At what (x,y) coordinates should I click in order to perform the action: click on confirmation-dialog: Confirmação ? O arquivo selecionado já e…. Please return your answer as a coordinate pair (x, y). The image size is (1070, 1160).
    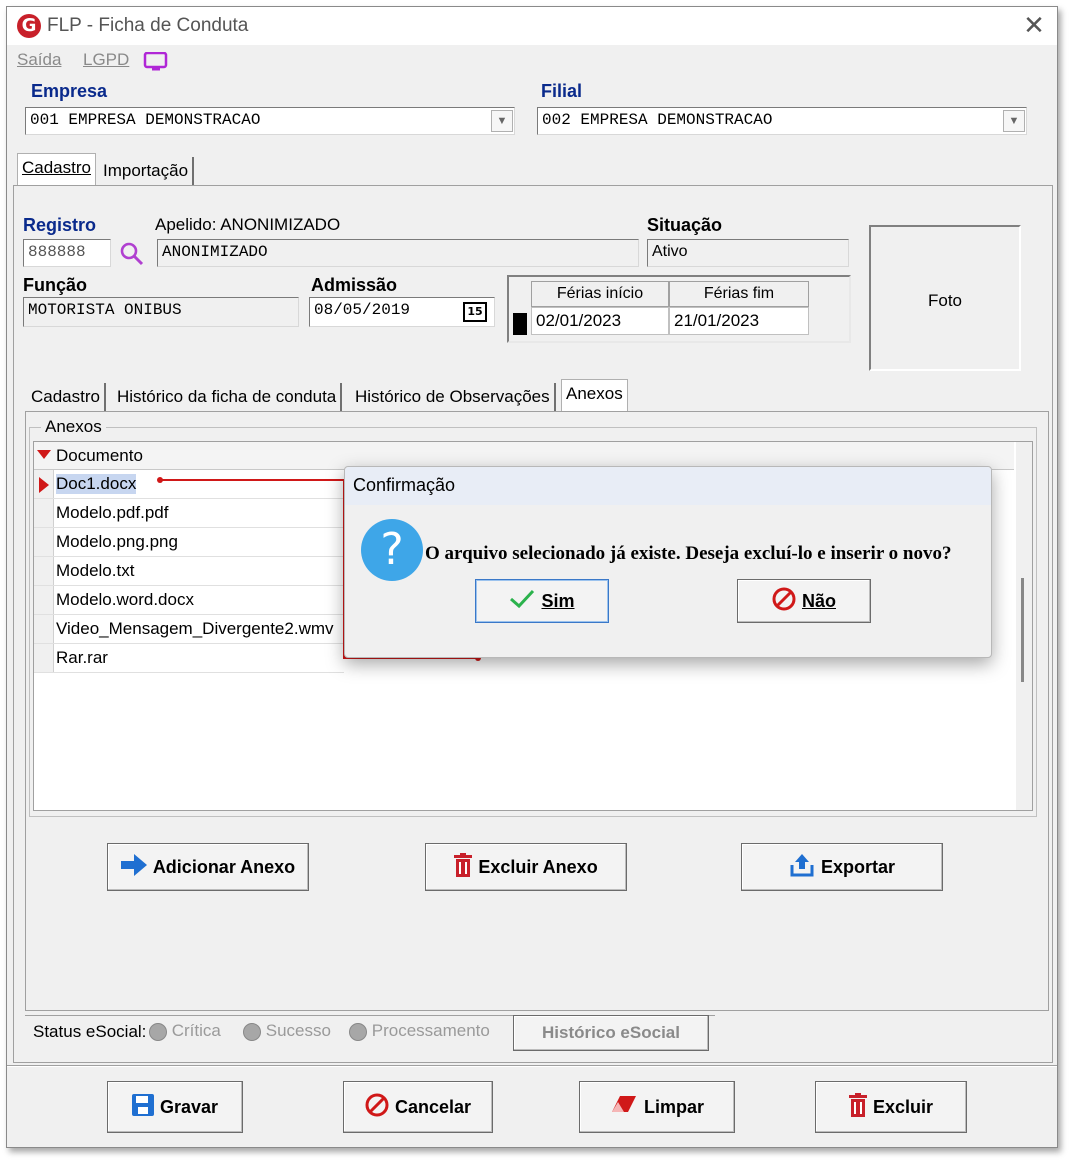
    Looking at the image, I should click on (668, 562).